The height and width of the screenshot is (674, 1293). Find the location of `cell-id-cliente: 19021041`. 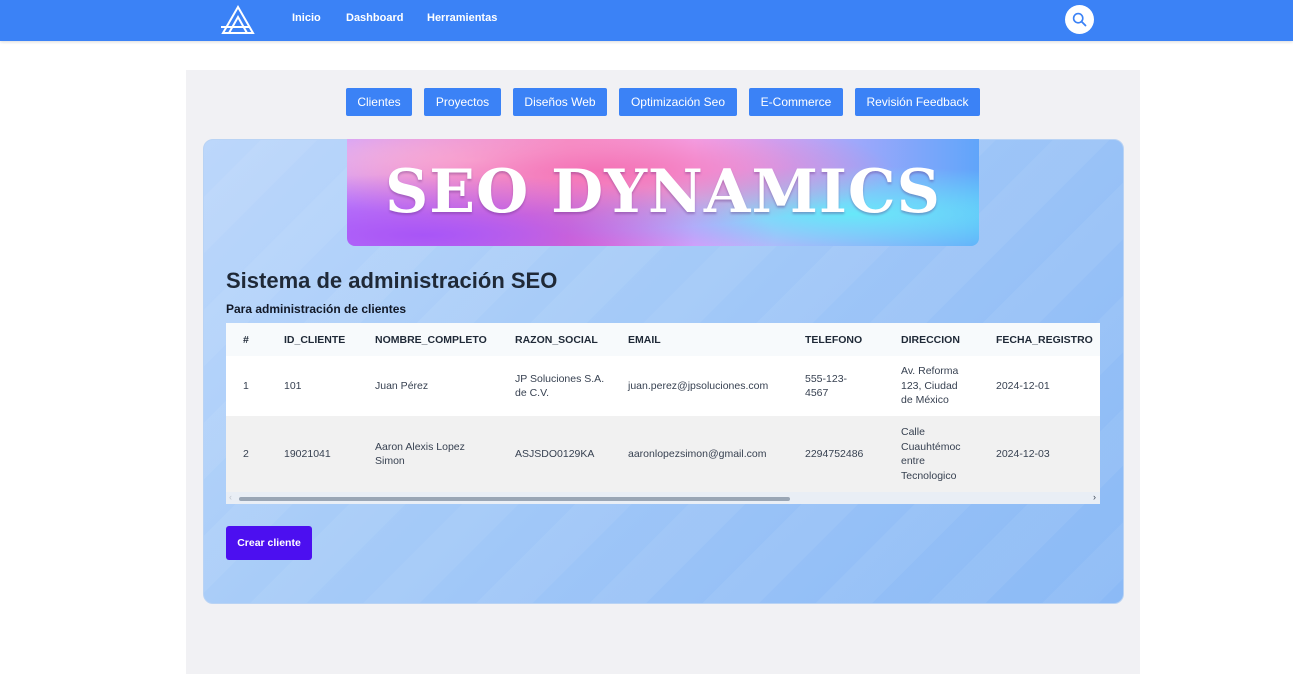

cell-id-cliente: 19021041 is located at coordinates (307, 453).